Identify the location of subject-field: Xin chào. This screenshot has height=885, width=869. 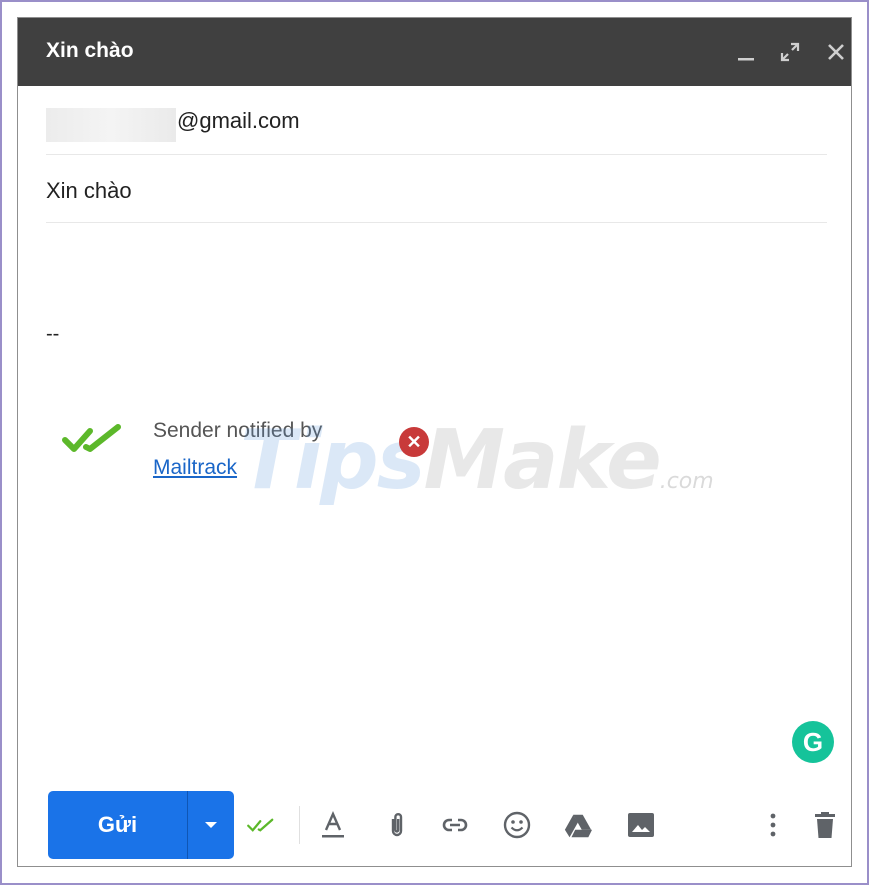
(436, 188).